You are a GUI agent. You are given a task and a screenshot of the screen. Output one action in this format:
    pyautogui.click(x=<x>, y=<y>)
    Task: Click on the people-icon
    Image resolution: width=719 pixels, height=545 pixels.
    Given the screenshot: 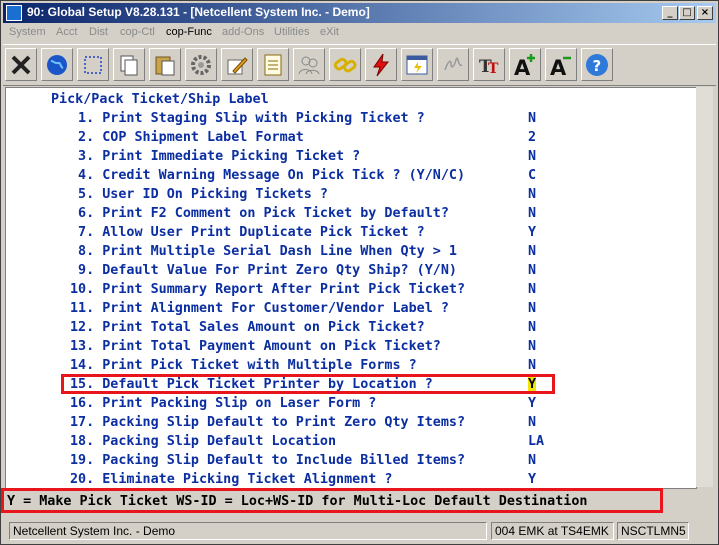 What is the action you would take?
    pyautogui.click(x=309, y=64)
    